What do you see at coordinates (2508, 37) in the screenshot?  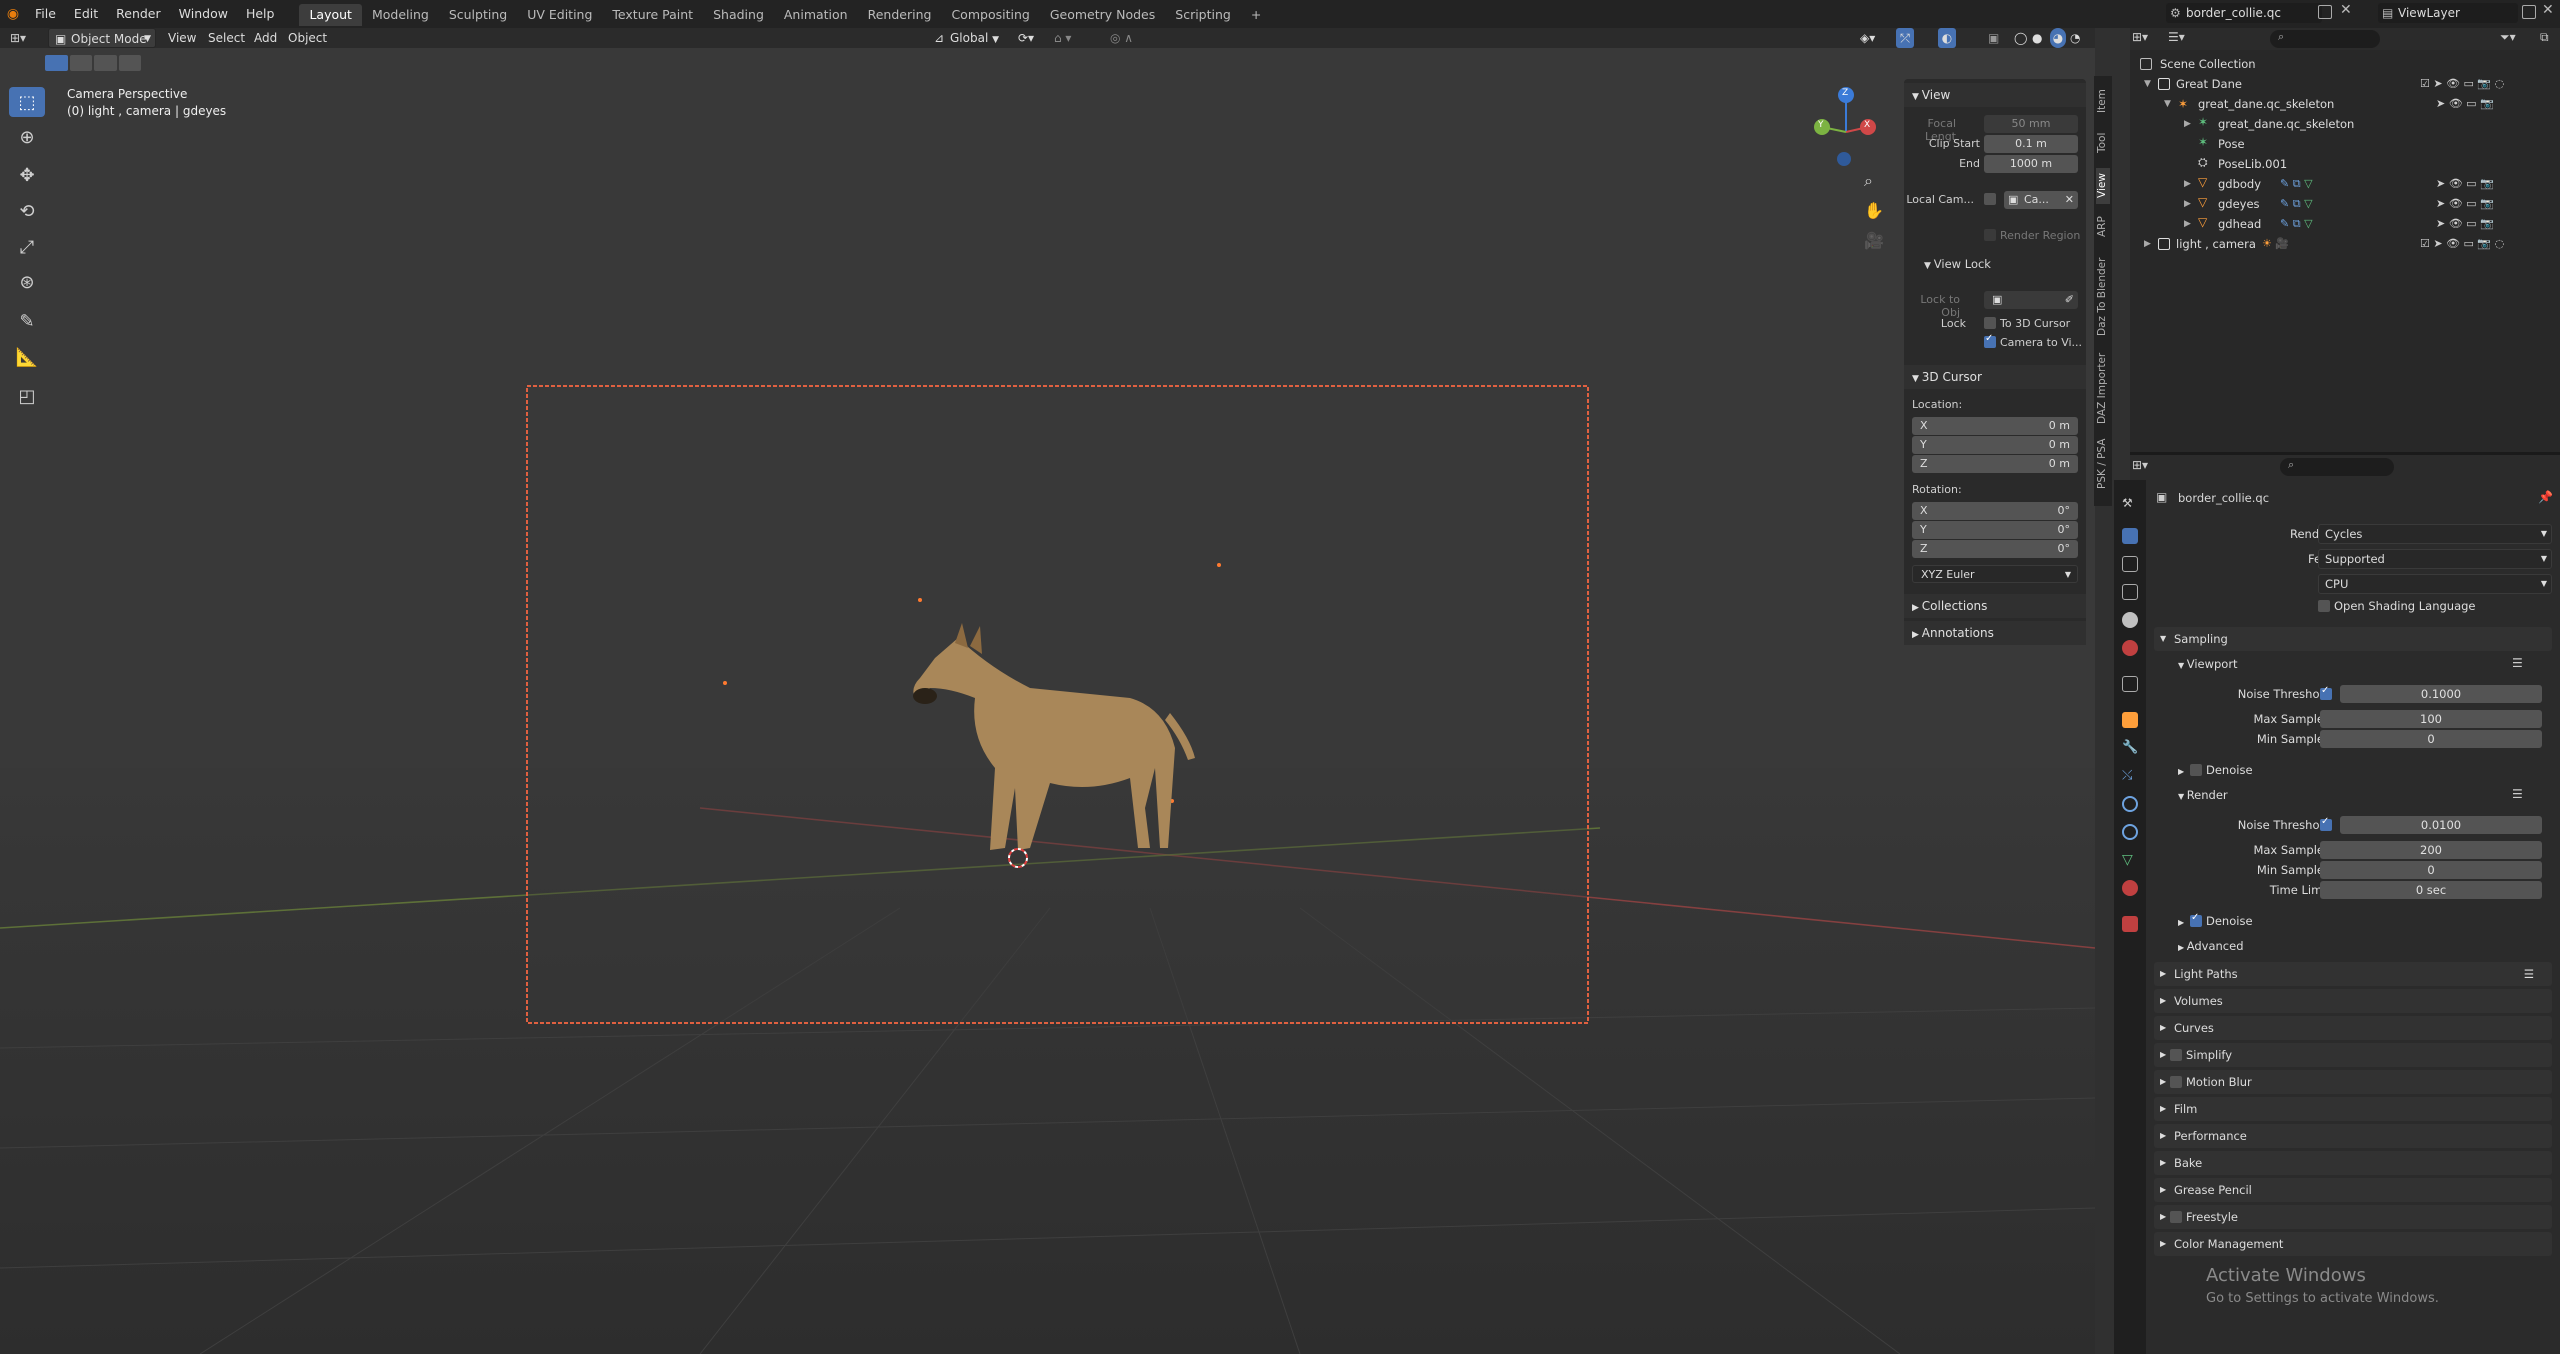 I see `outliner-filter-icon: ⏷▾` at bounding box center [2508, 37].